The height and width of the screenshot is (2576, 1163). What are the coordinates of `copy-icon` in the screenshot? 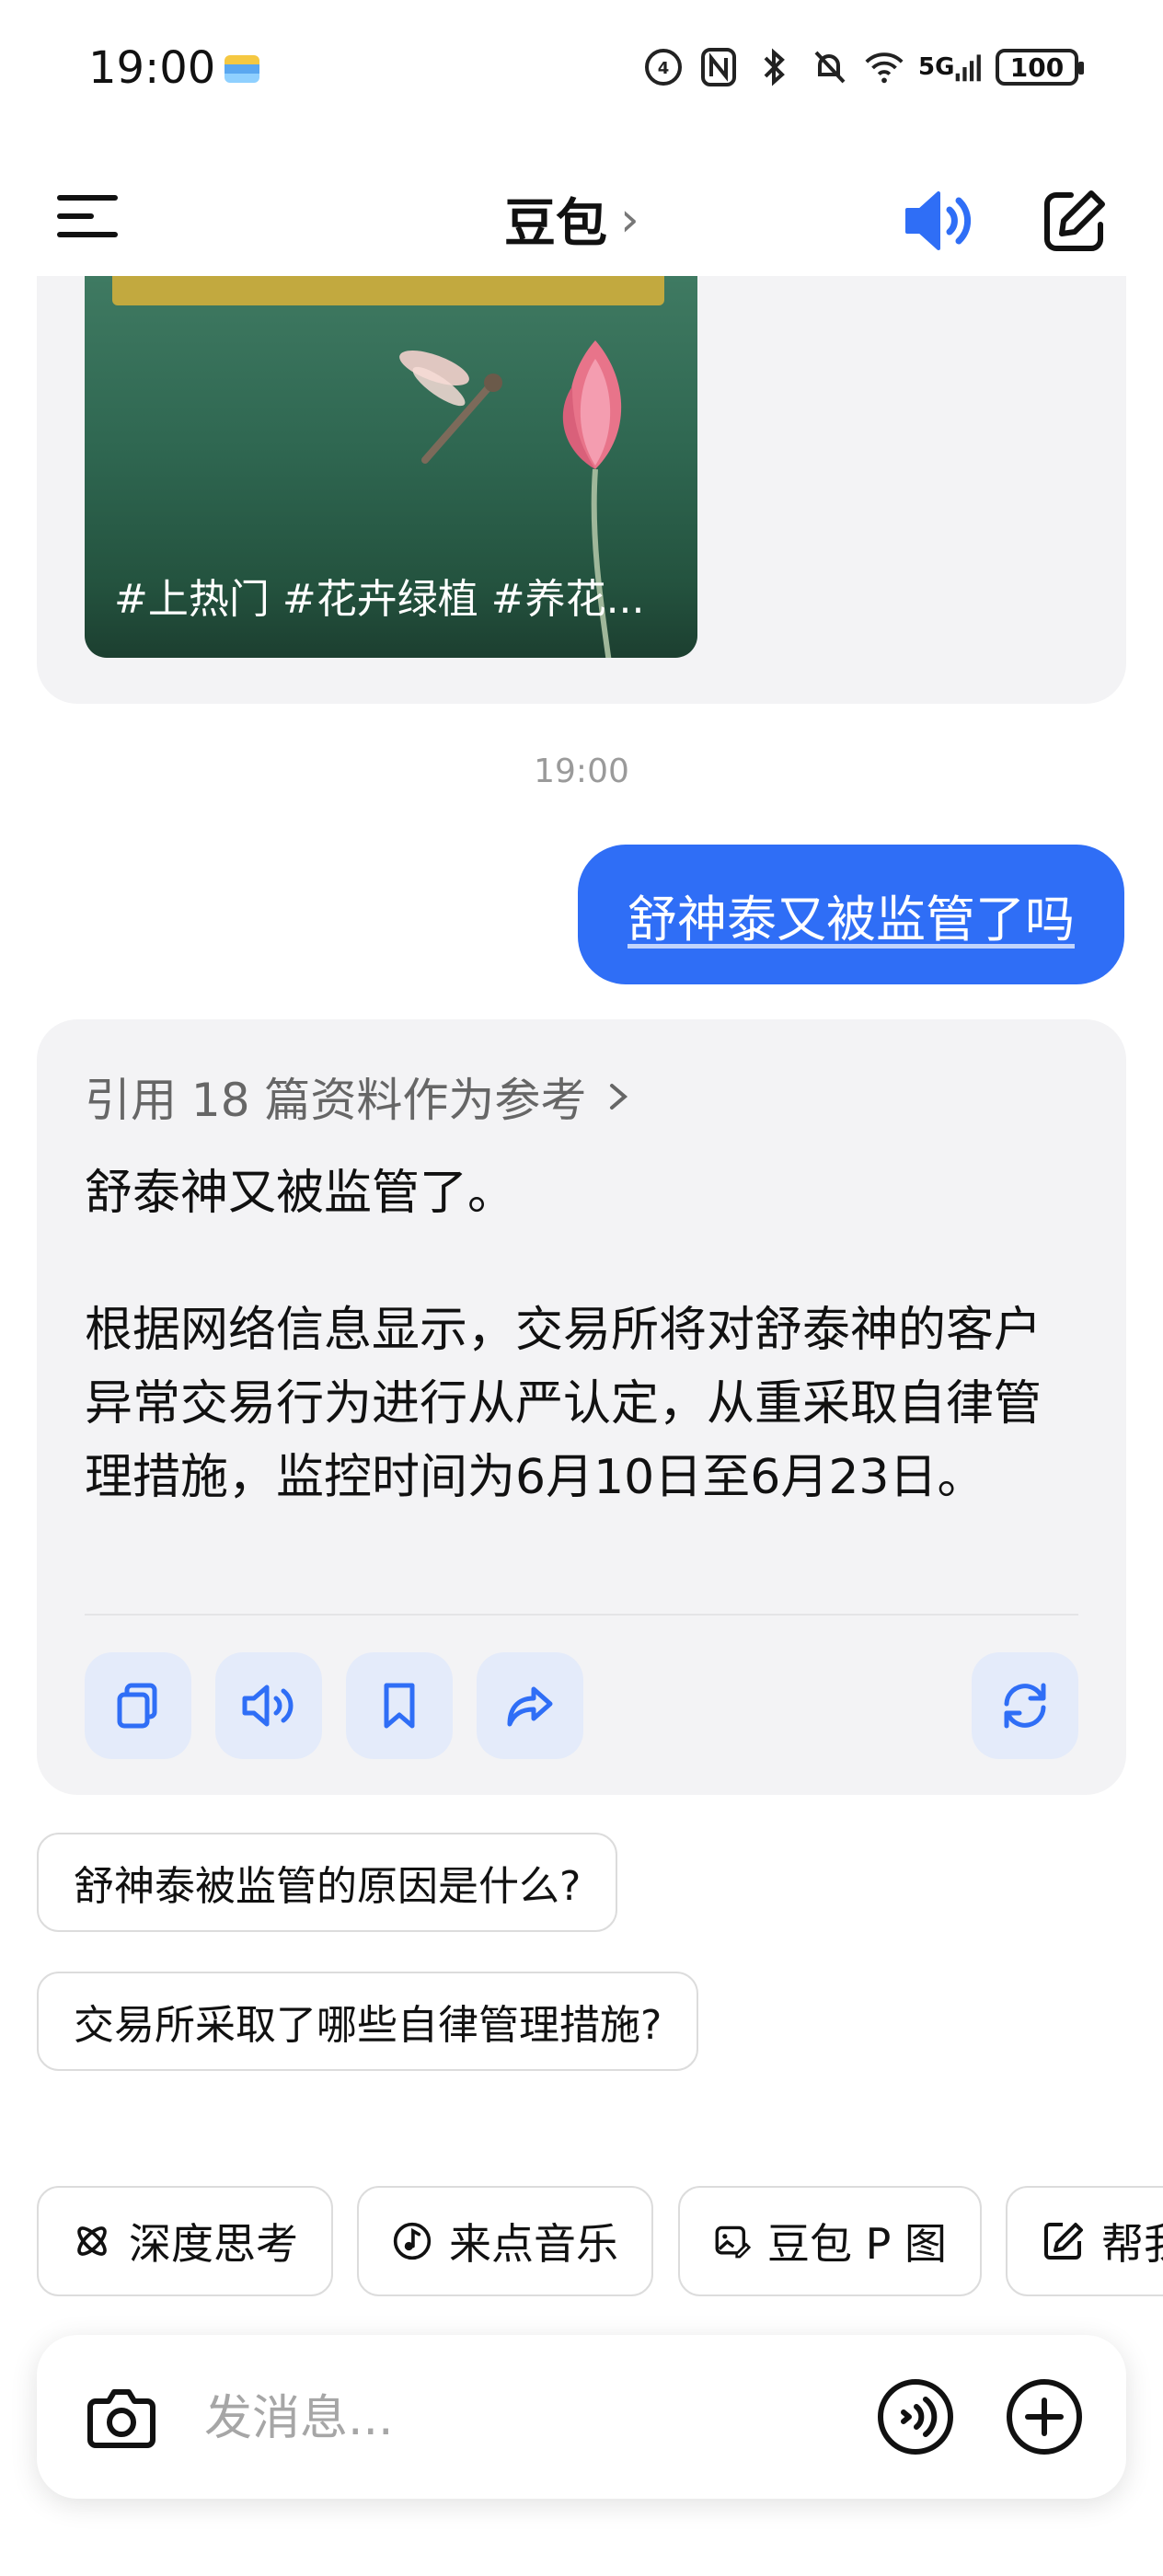 It's located at (137, 1706).